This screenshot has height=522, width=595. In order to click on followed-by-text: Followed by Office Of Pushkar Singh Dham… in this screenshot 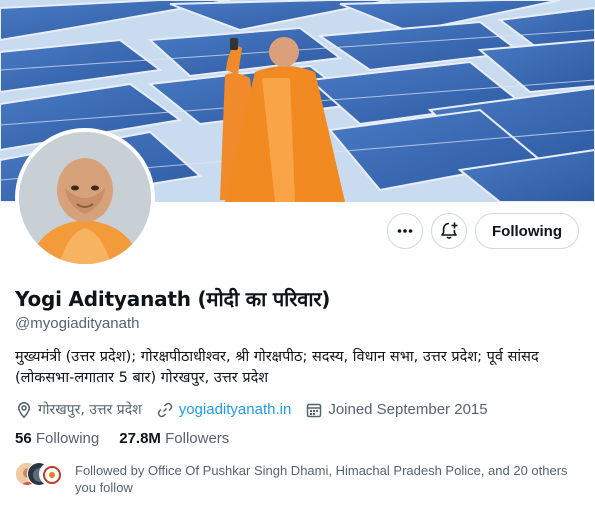, I will do `click(321, 479)`.